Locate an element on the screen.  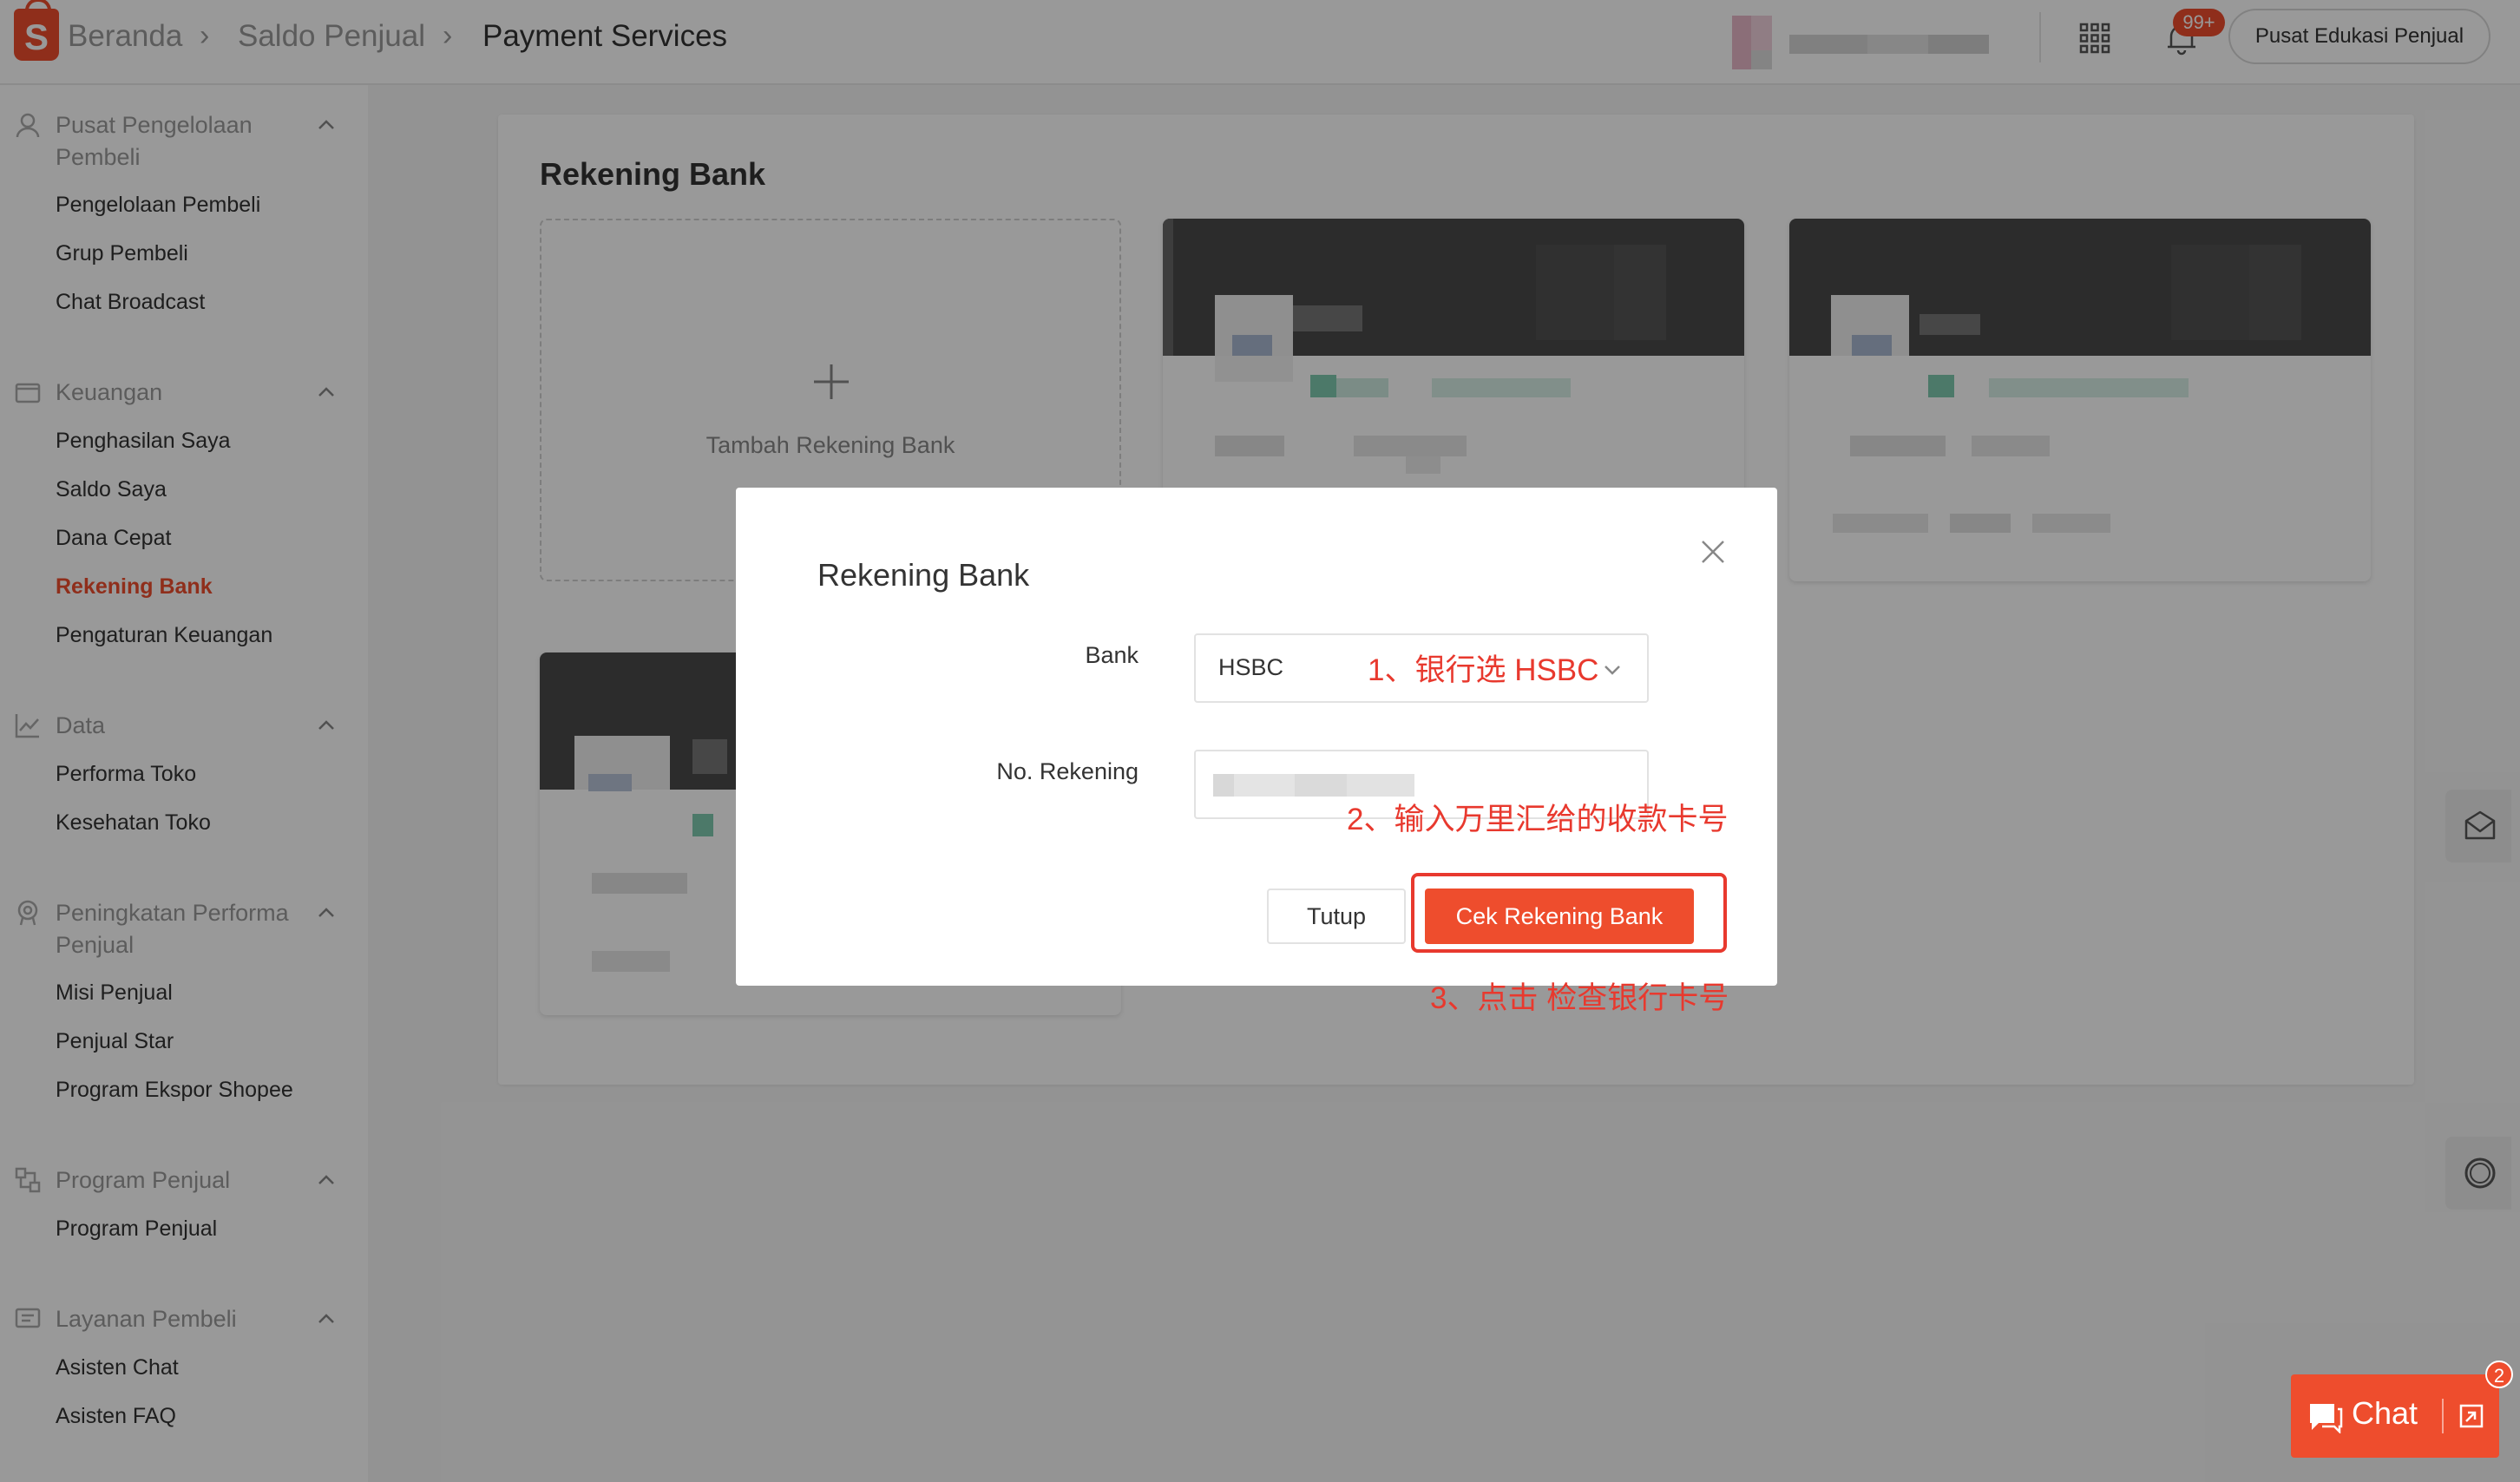
close-icon is located at coordinates (1713, 552).